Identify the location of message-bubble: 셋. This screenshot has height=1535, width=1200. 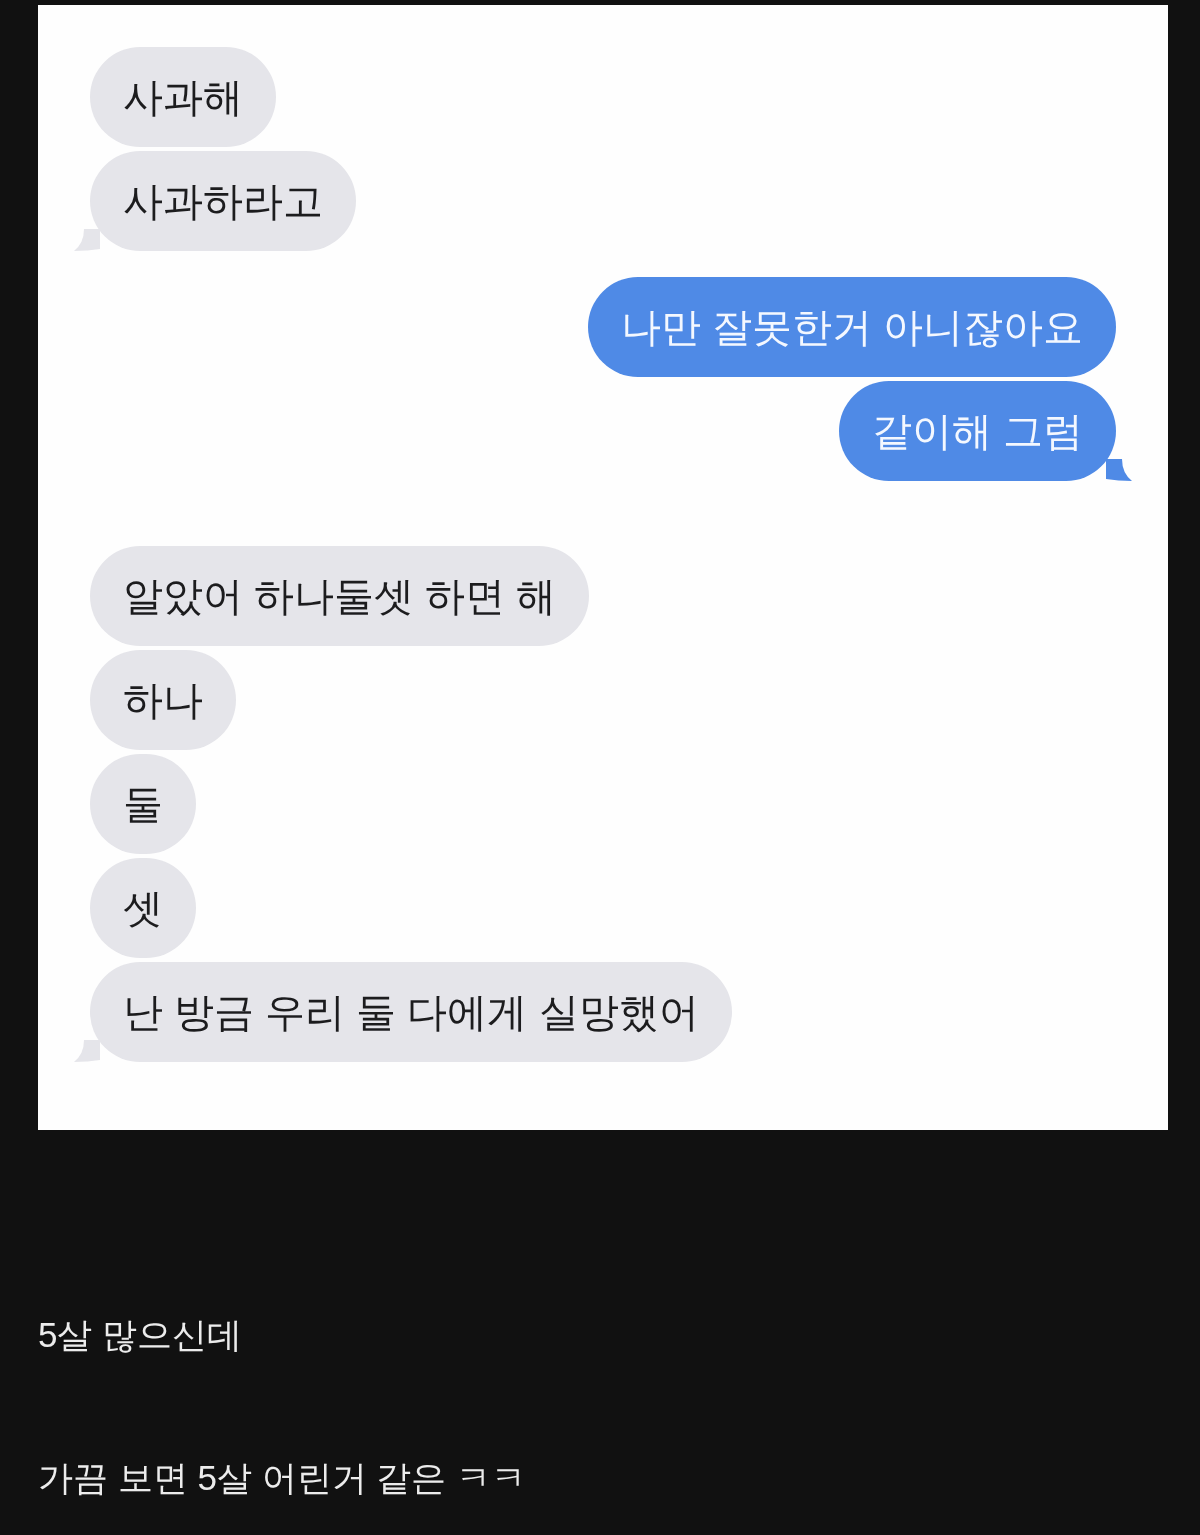
(143, 908).